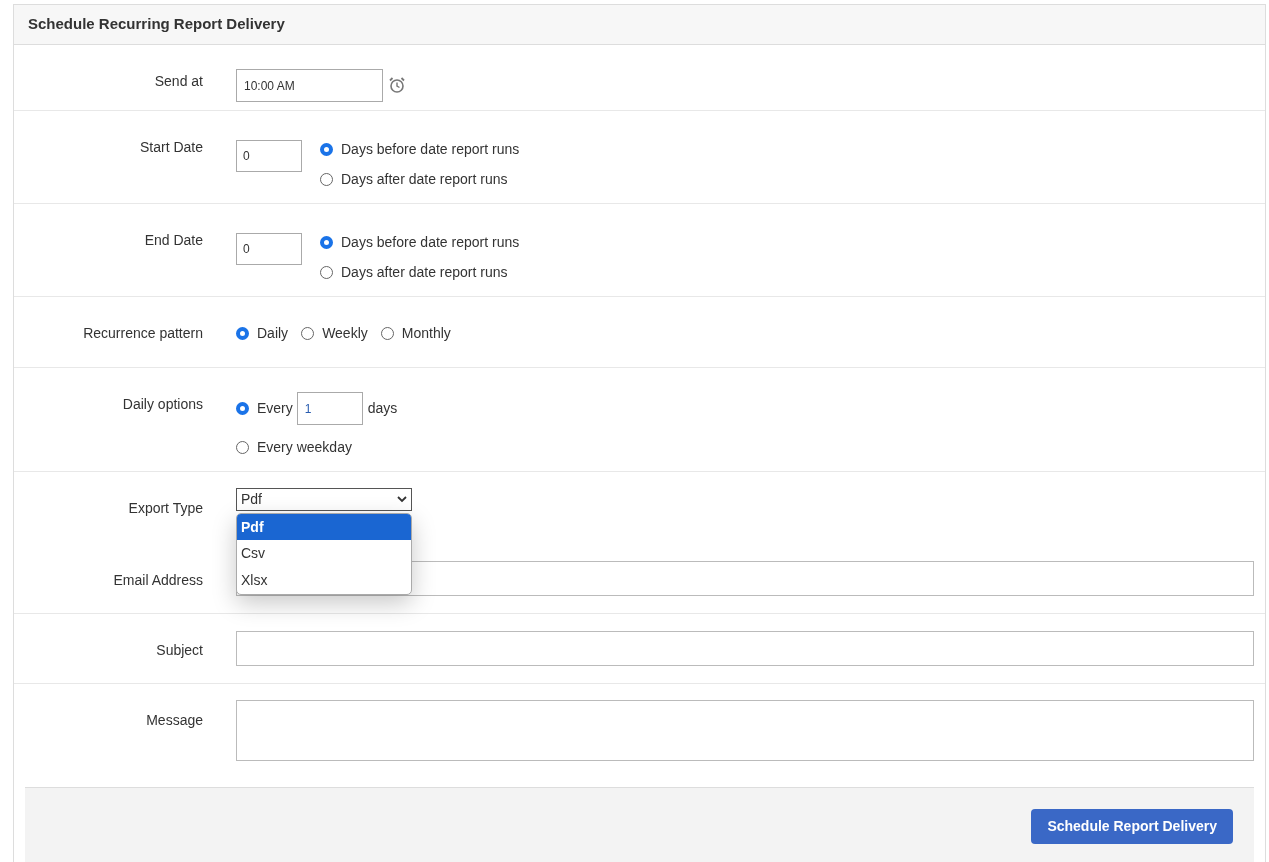 The width and height of the screenshot is (1269, 862). Describe the element at coordinates (324, 580) in the screenshot. I see `dropdown-option: Xlsx` at that location.